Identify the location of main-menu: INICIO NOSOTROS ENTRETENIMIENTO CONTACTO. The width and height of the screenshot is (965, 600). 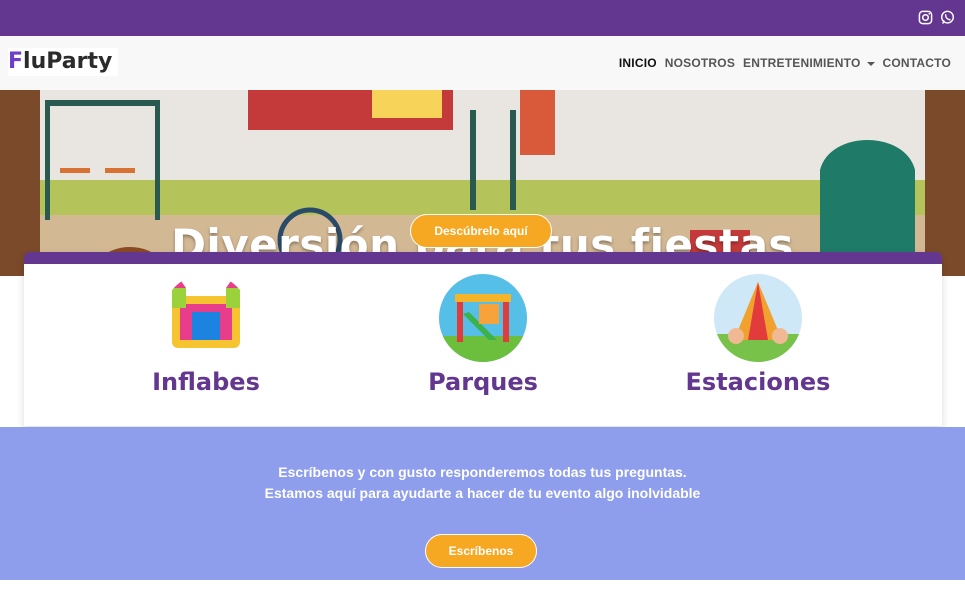
(785, 63).